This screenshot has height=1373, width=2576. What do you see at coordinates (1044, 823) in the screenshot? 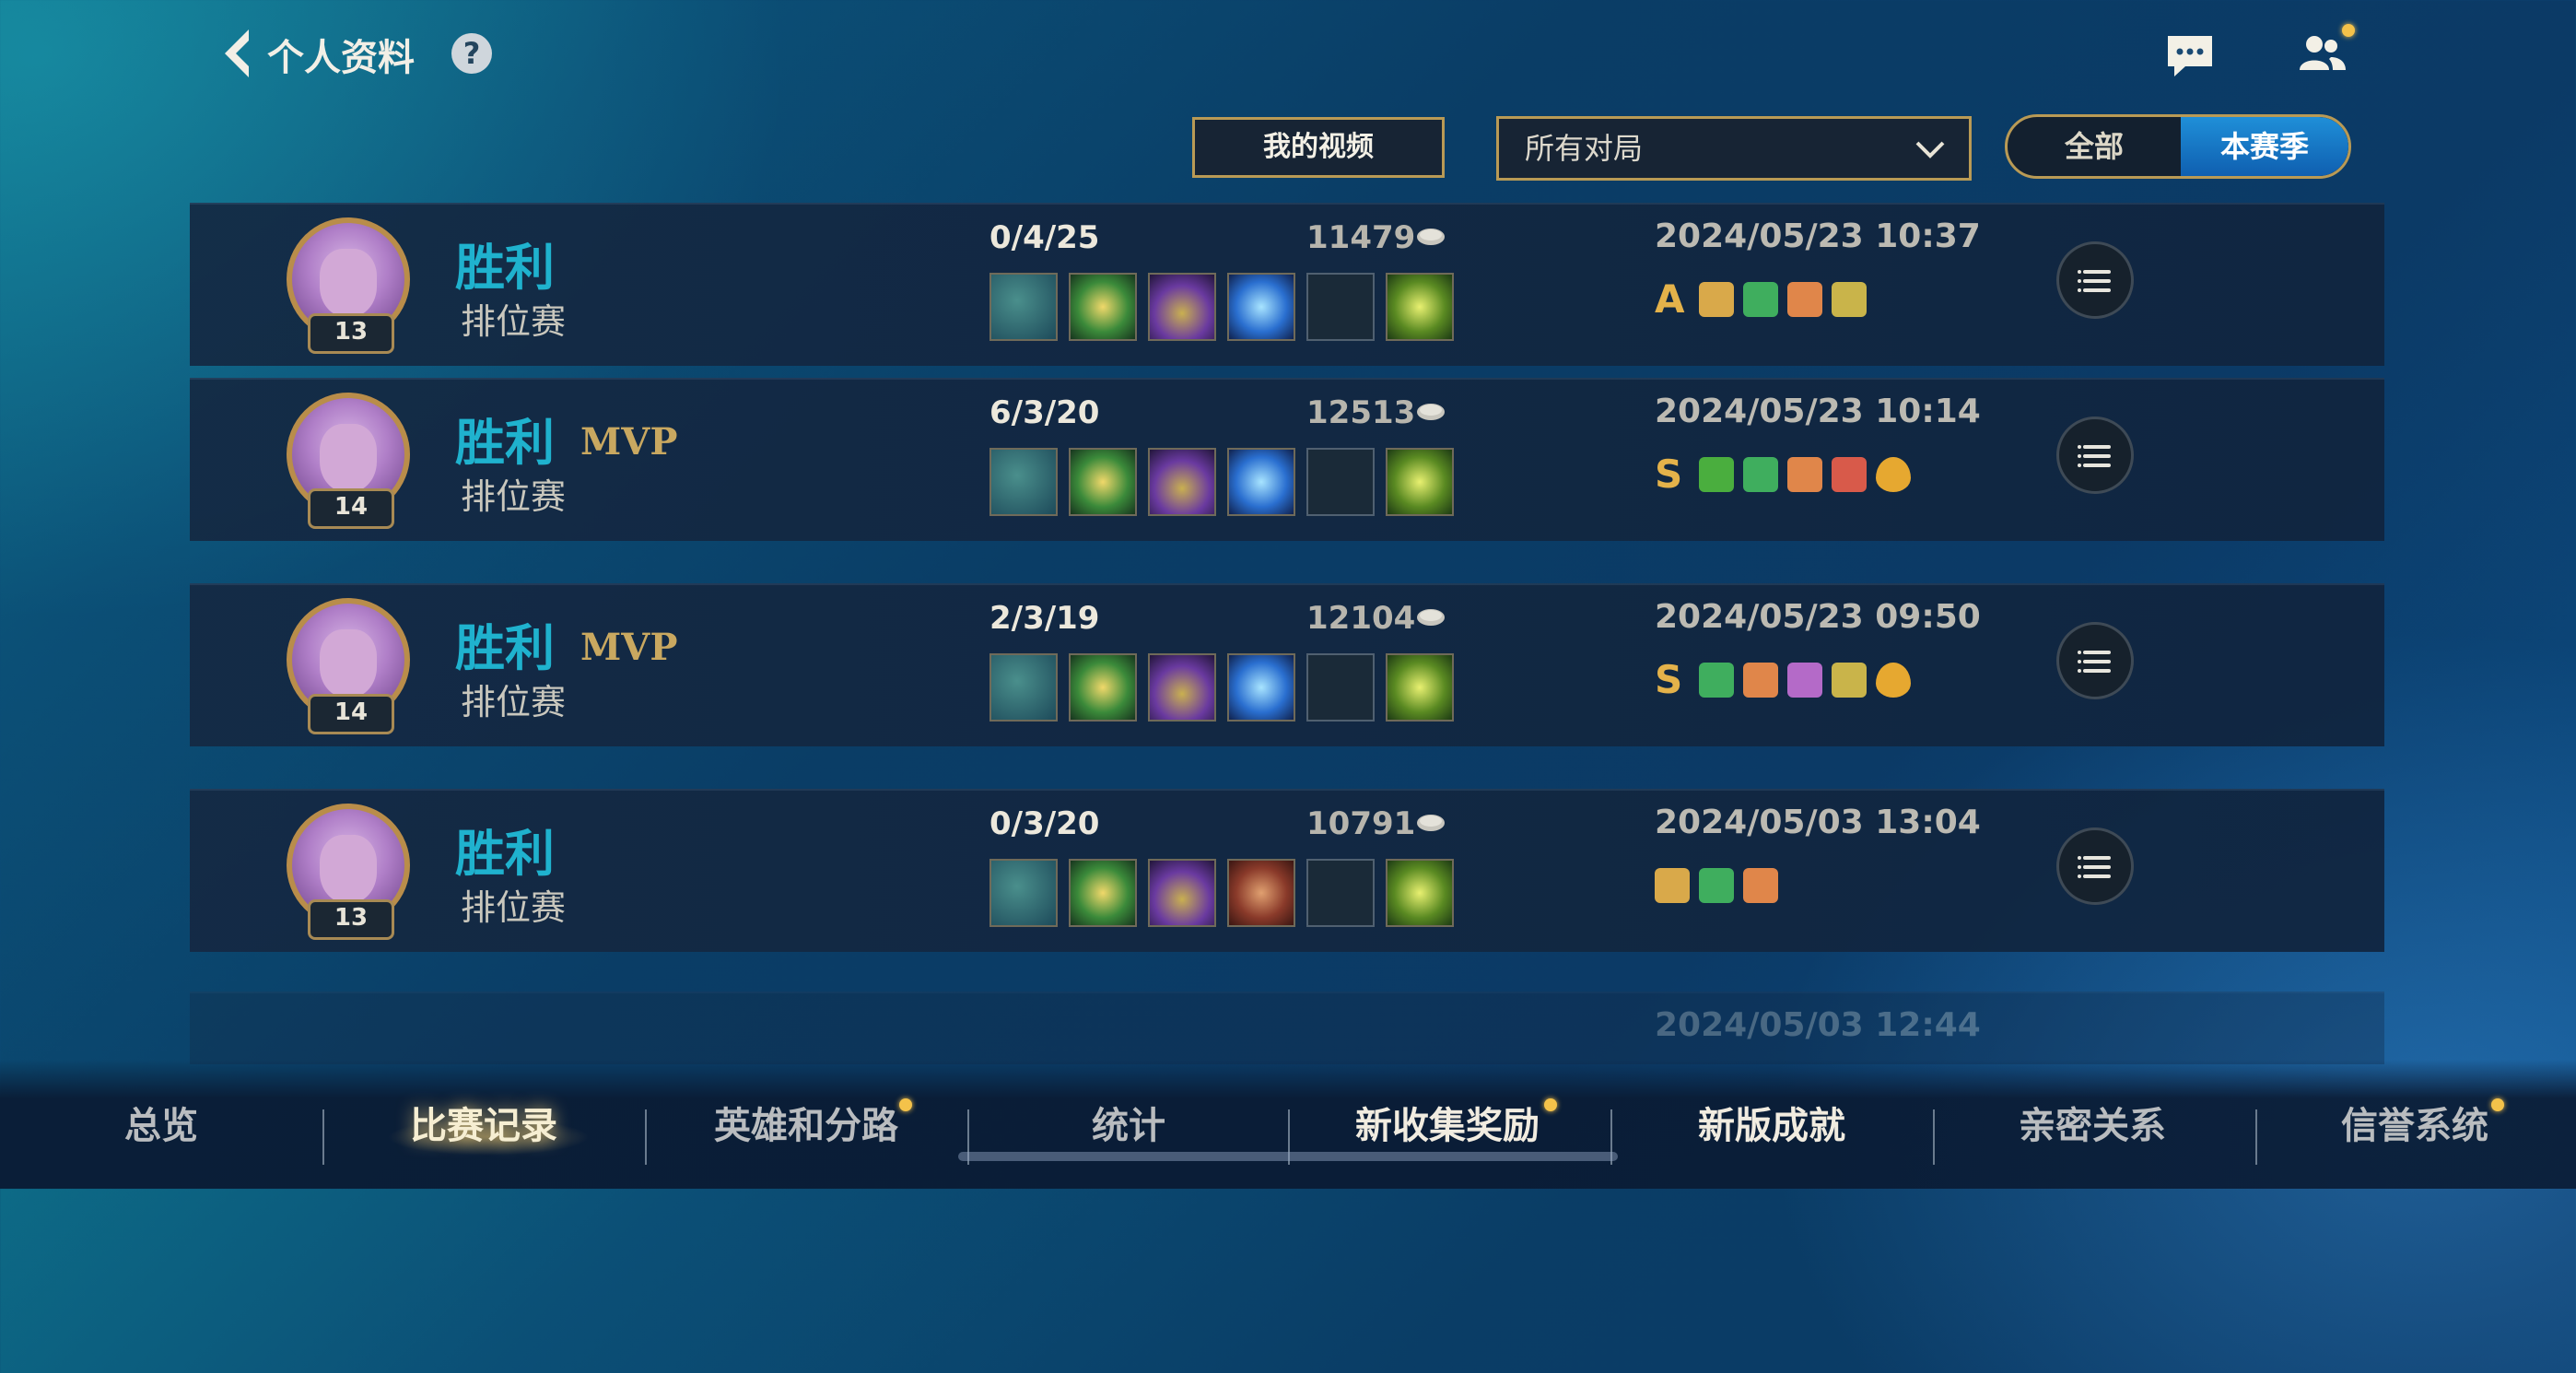
I see `match-kda: 0/3/20` at bounding box center [1044, 823].